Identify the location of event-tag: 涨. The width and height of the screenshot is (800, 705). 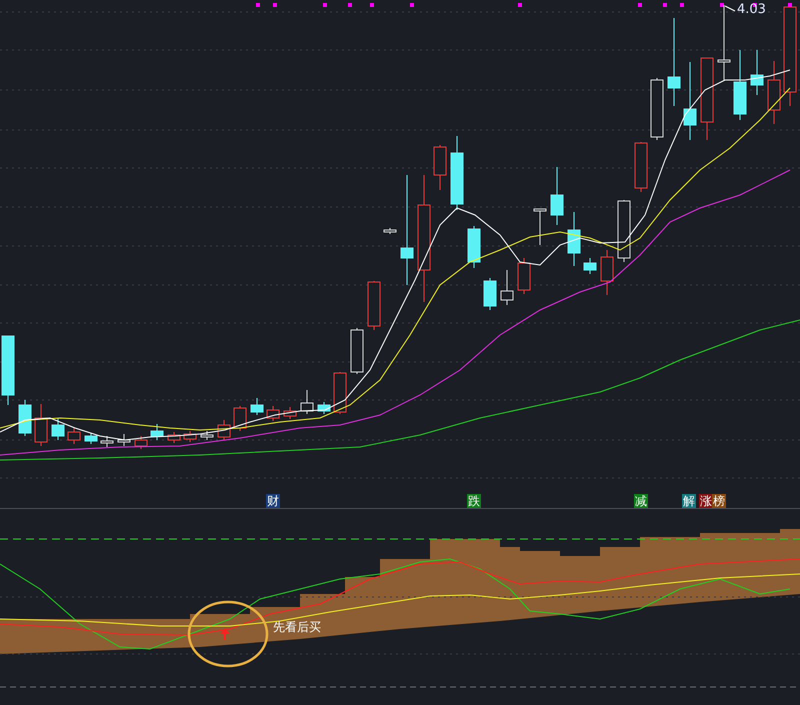
(706, 501).